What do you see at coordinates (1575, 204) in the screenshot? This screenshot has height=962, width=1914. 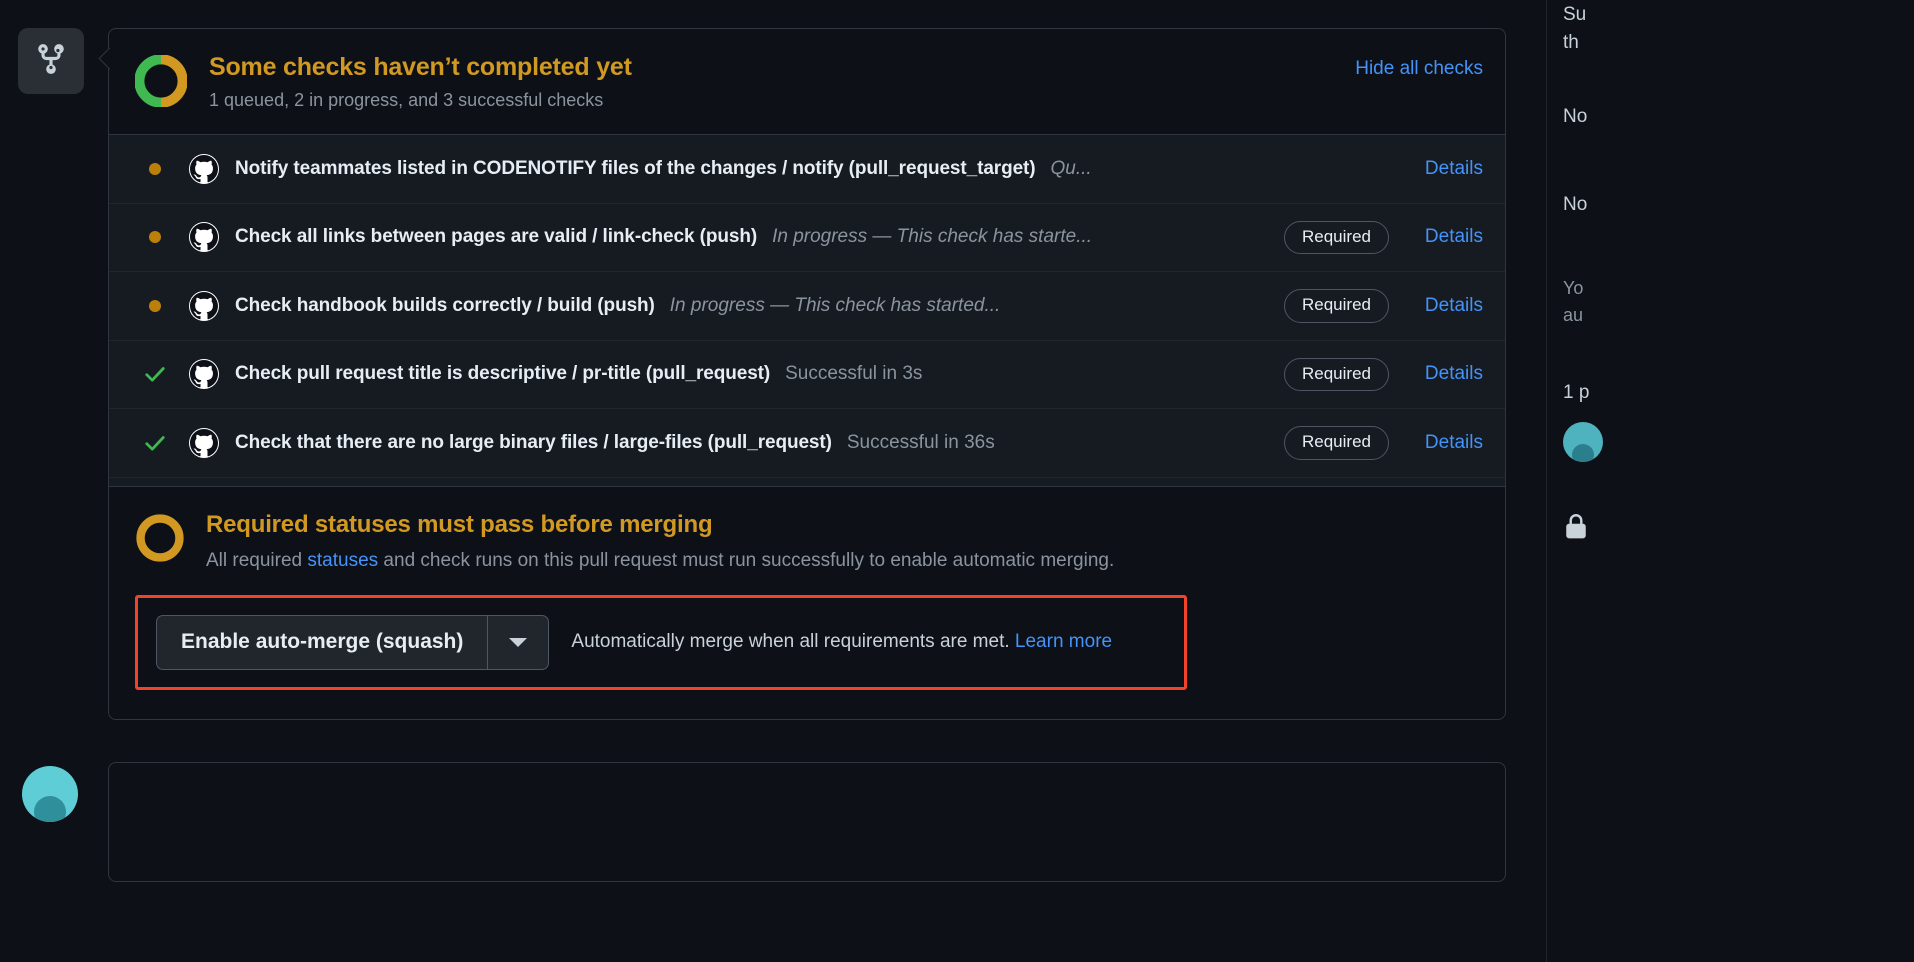 I see `sidebar-line-4: No` at bounding box center [1575, 204].